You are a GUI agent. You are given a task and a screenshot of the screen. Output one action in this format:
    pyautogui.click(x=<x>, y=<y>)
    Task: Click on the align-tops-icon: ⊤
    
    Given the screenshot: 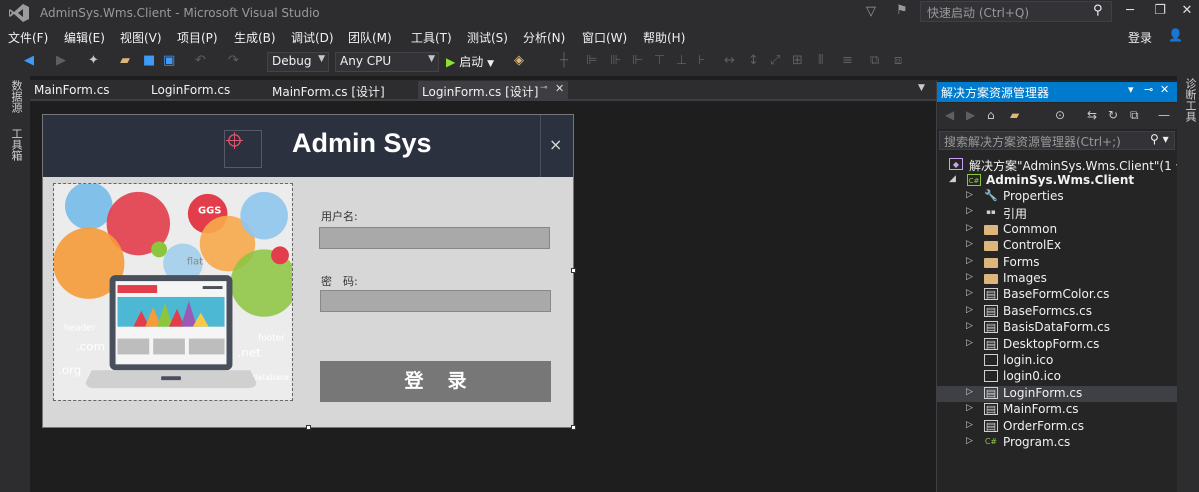 What is the action you would take?
    pyautogui.click(x=659, y=61)
    